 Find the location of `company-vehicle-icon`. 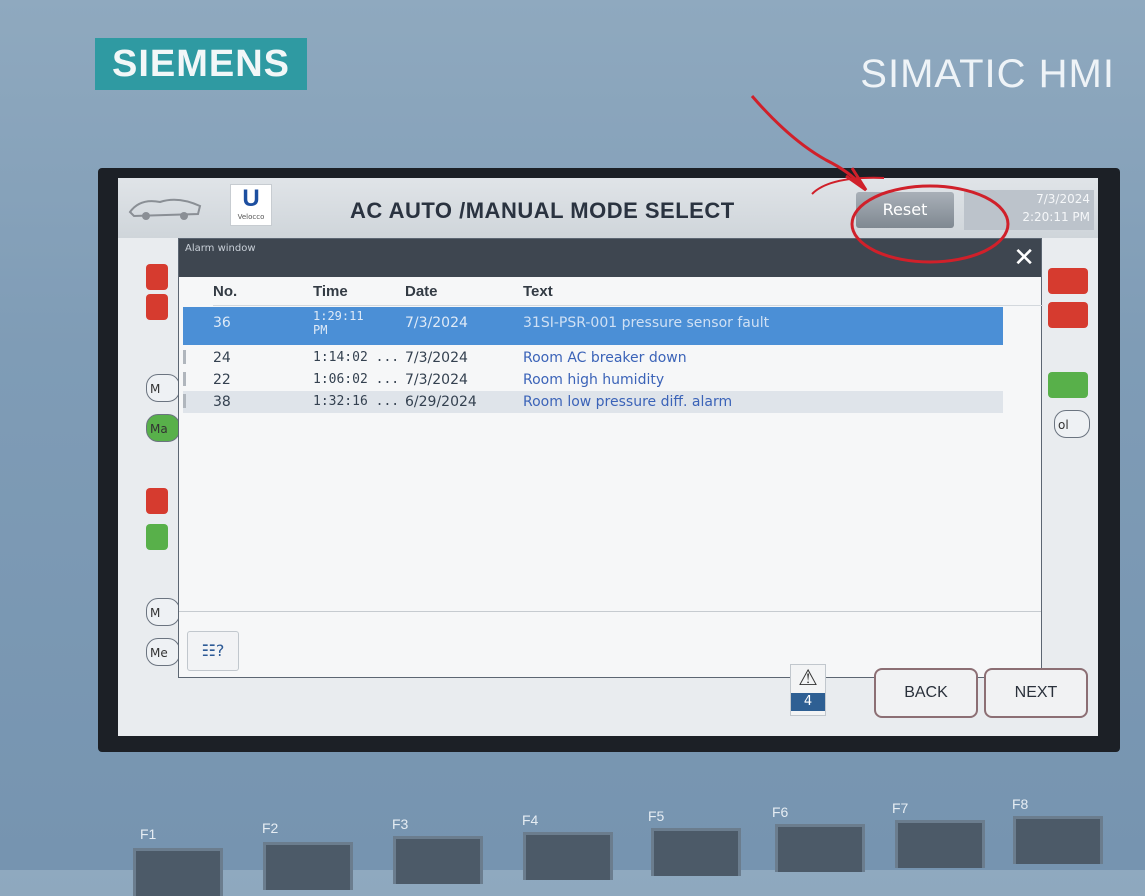

company-vehicle-icon is located at coordinates (166, 207).